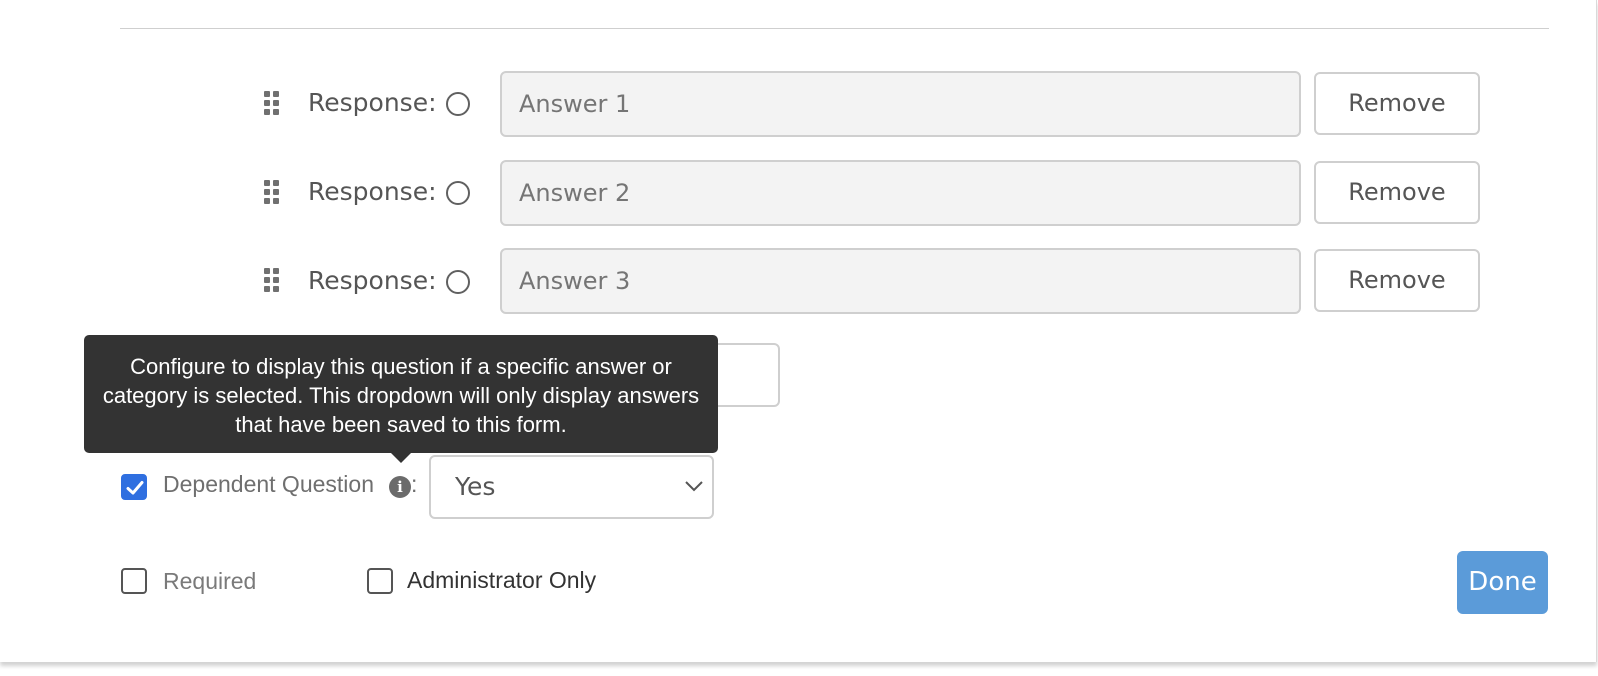 The width and height of the screenshot is (1598, 676). Describe the element at coordinates (694, 486) in the screenshot. I see `chevron-down-icon` at that location.